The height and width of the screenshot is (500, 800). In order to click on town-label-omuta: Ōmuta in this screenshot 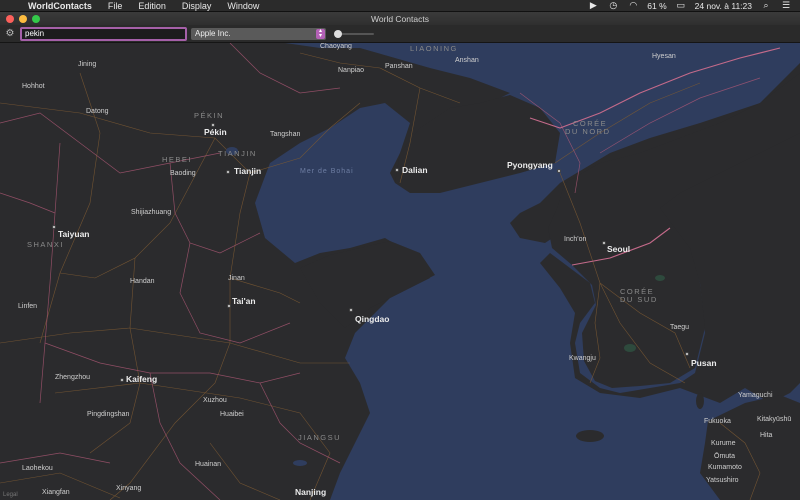, I will do `click(725, 456)`.